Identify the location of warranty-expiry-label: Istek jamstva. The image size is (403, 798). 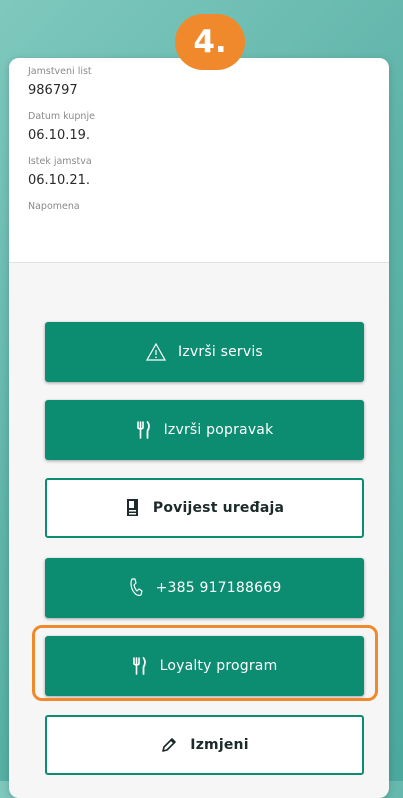
(60, 161).